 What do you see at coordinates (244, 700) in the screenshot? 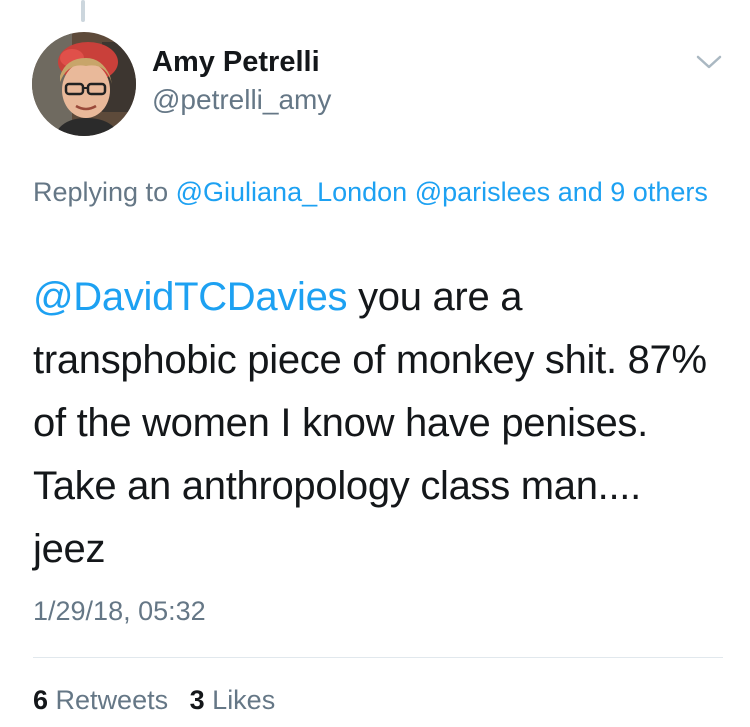
I see `likes-label: Likes` at bounding box center [244, 700].